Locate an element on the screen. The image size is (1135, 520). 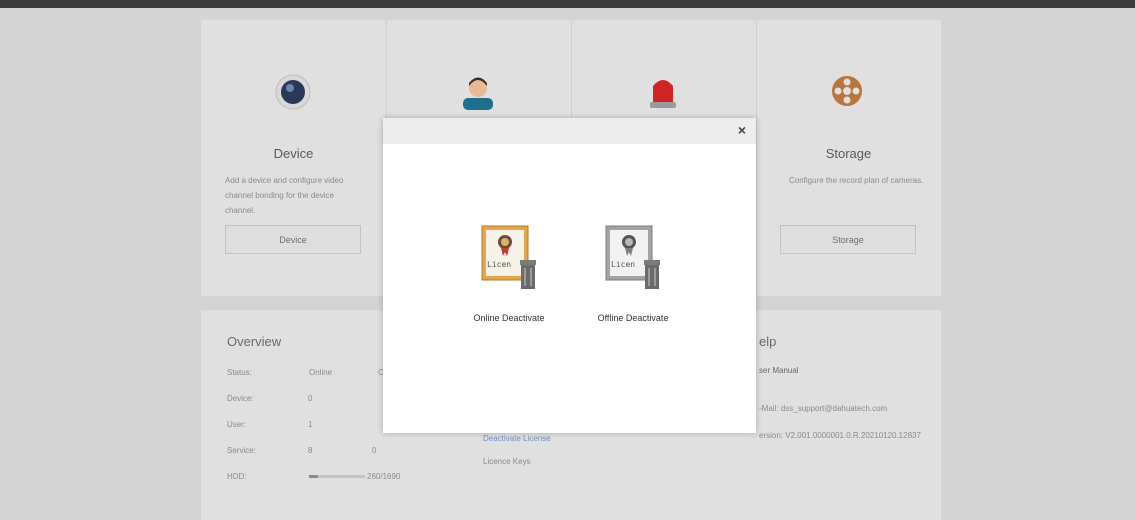
license-delete-icon: Licen is located at coordinates (508, 257).